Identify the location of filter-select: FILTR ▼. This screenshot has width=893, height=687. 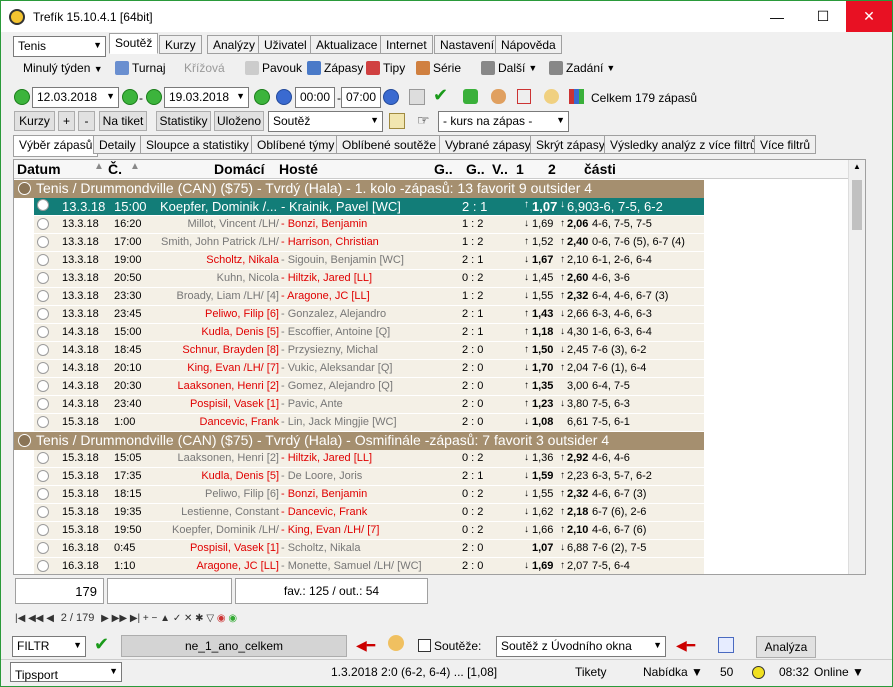
(49, 646).